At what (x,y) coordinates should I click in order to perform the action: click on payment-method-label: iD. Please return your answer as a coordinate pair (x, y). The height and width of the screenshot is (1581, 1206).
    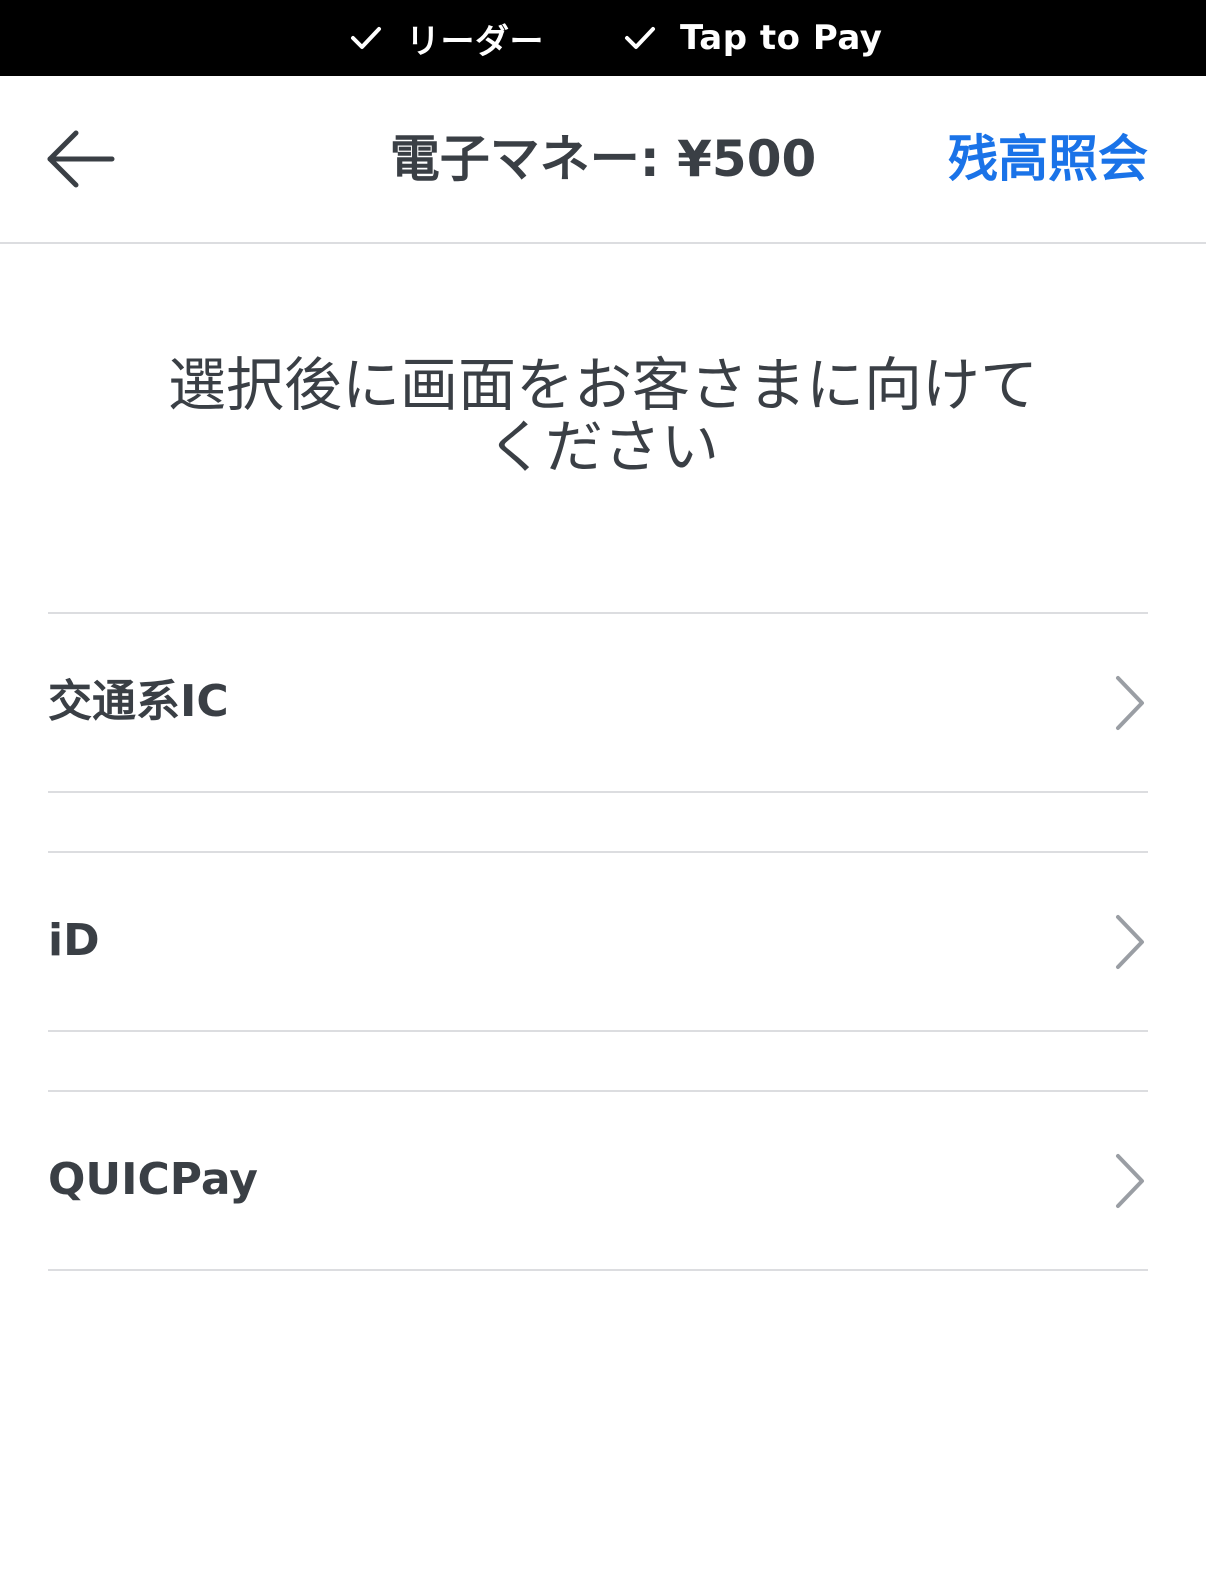
    Looking at the image, I should click on (74, 940).